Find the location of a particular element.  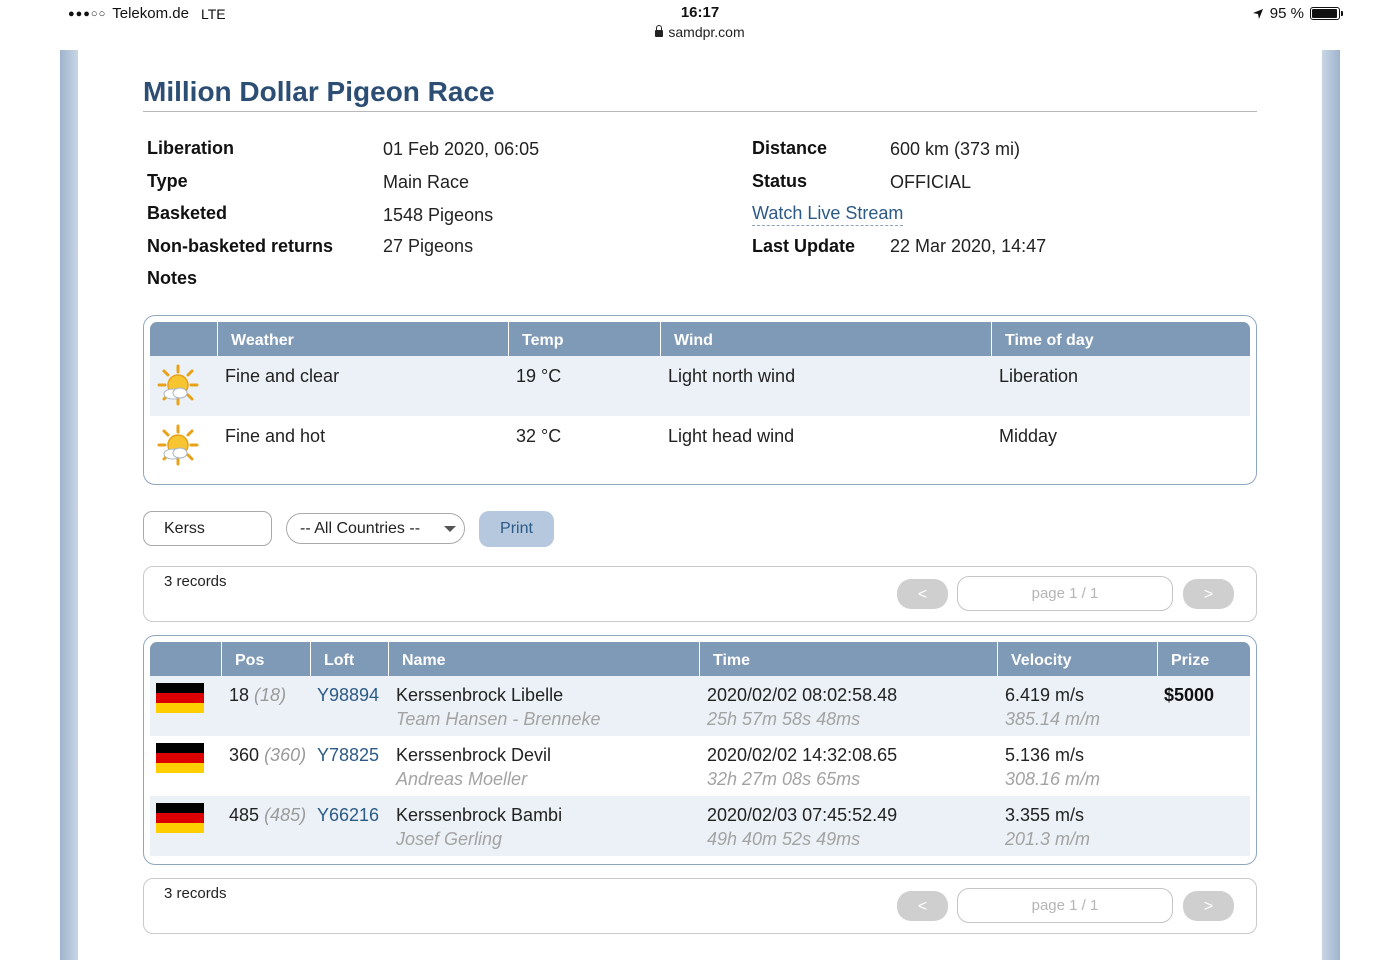

battery-icon is located at coordinates (1326, 13).